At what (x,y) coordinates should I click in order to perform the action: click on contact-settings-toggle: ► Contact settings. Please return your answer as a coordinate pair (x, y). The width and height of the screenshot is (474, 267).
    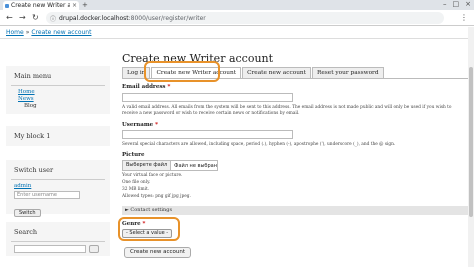
    Looking at the image, I should click on (295, 210).